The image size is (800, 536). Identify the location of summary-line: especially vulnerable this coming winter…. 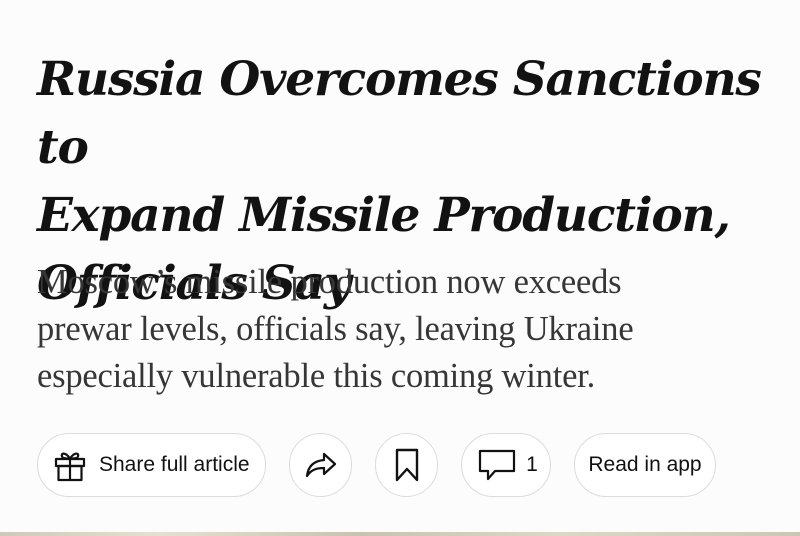
(316, 376).